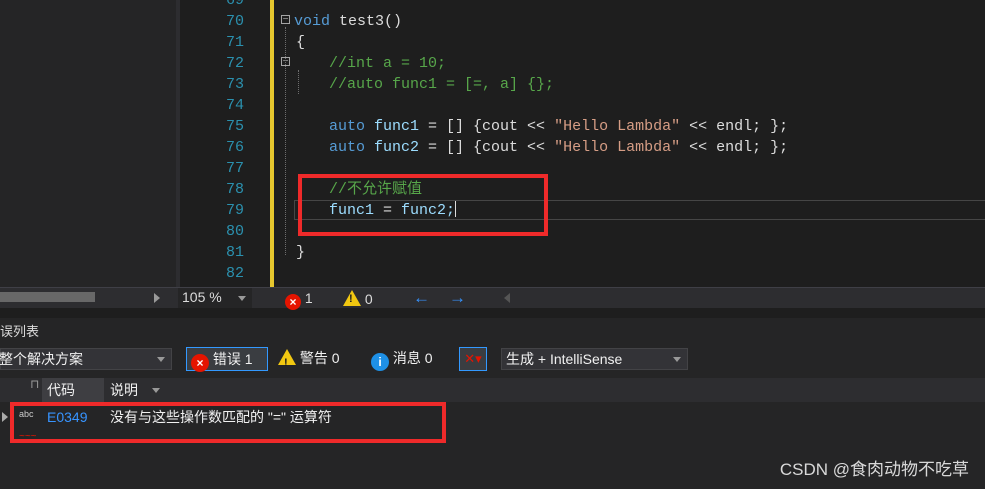 This screenshot has height=489, width=985. I want to click on warnings-filter-button: ! 警告 0, so click(318, 359).